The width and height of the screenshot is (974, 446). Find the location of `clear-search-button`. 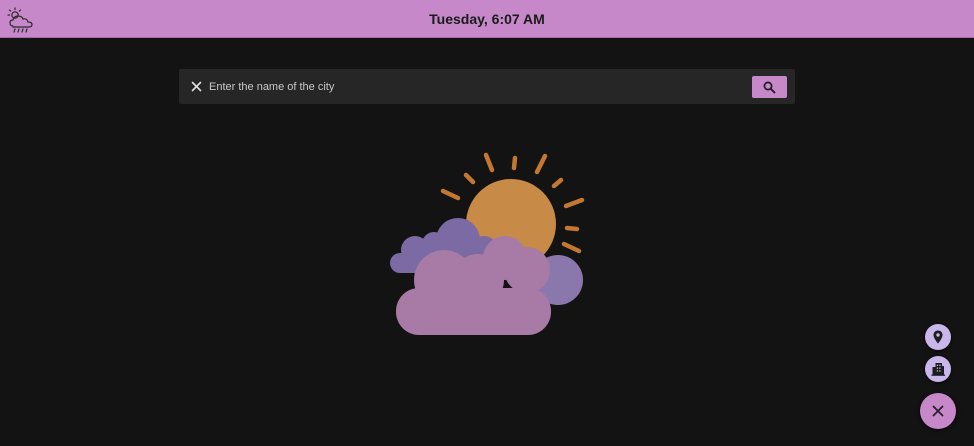

clear-search-button is located at coordinates (196, 86).